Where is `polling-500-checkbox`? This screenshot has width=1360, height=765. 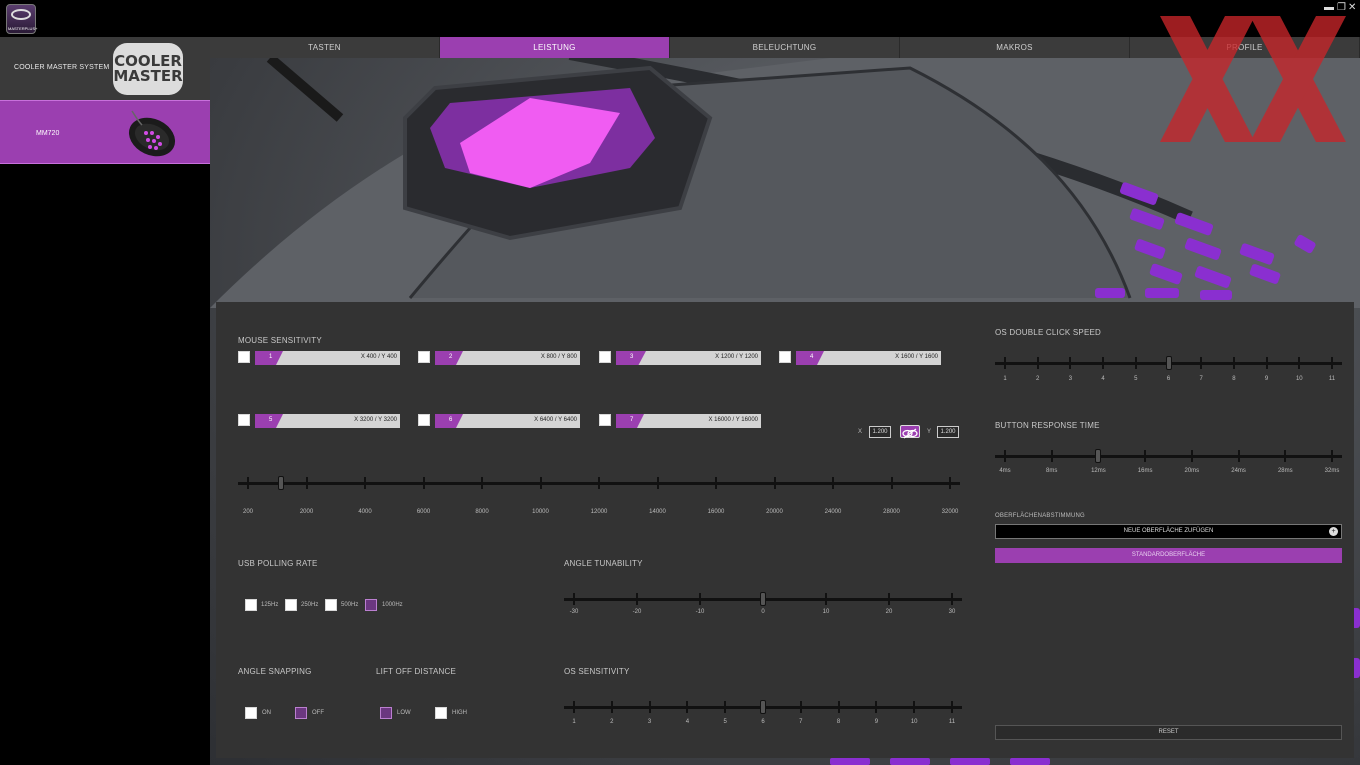
polling-500-checkbox is located at coordinates (331, 605).